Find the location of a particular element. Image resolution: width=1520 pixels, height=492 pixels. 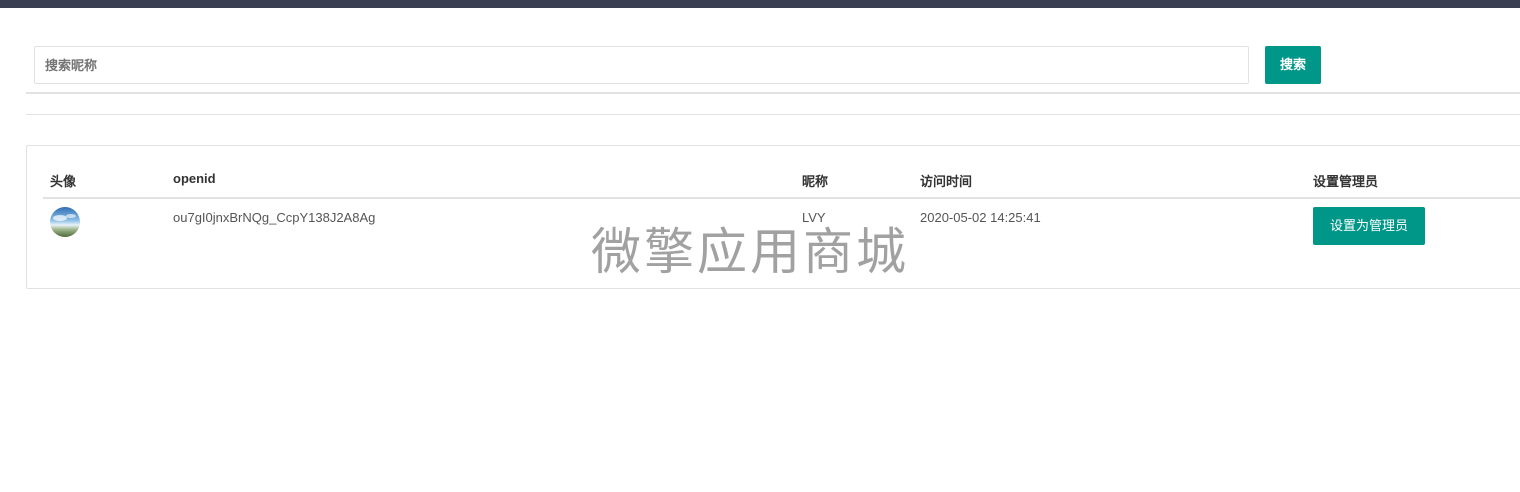

column-header-set-admin: 设置管理员 is located at coordinates (1346, 181).